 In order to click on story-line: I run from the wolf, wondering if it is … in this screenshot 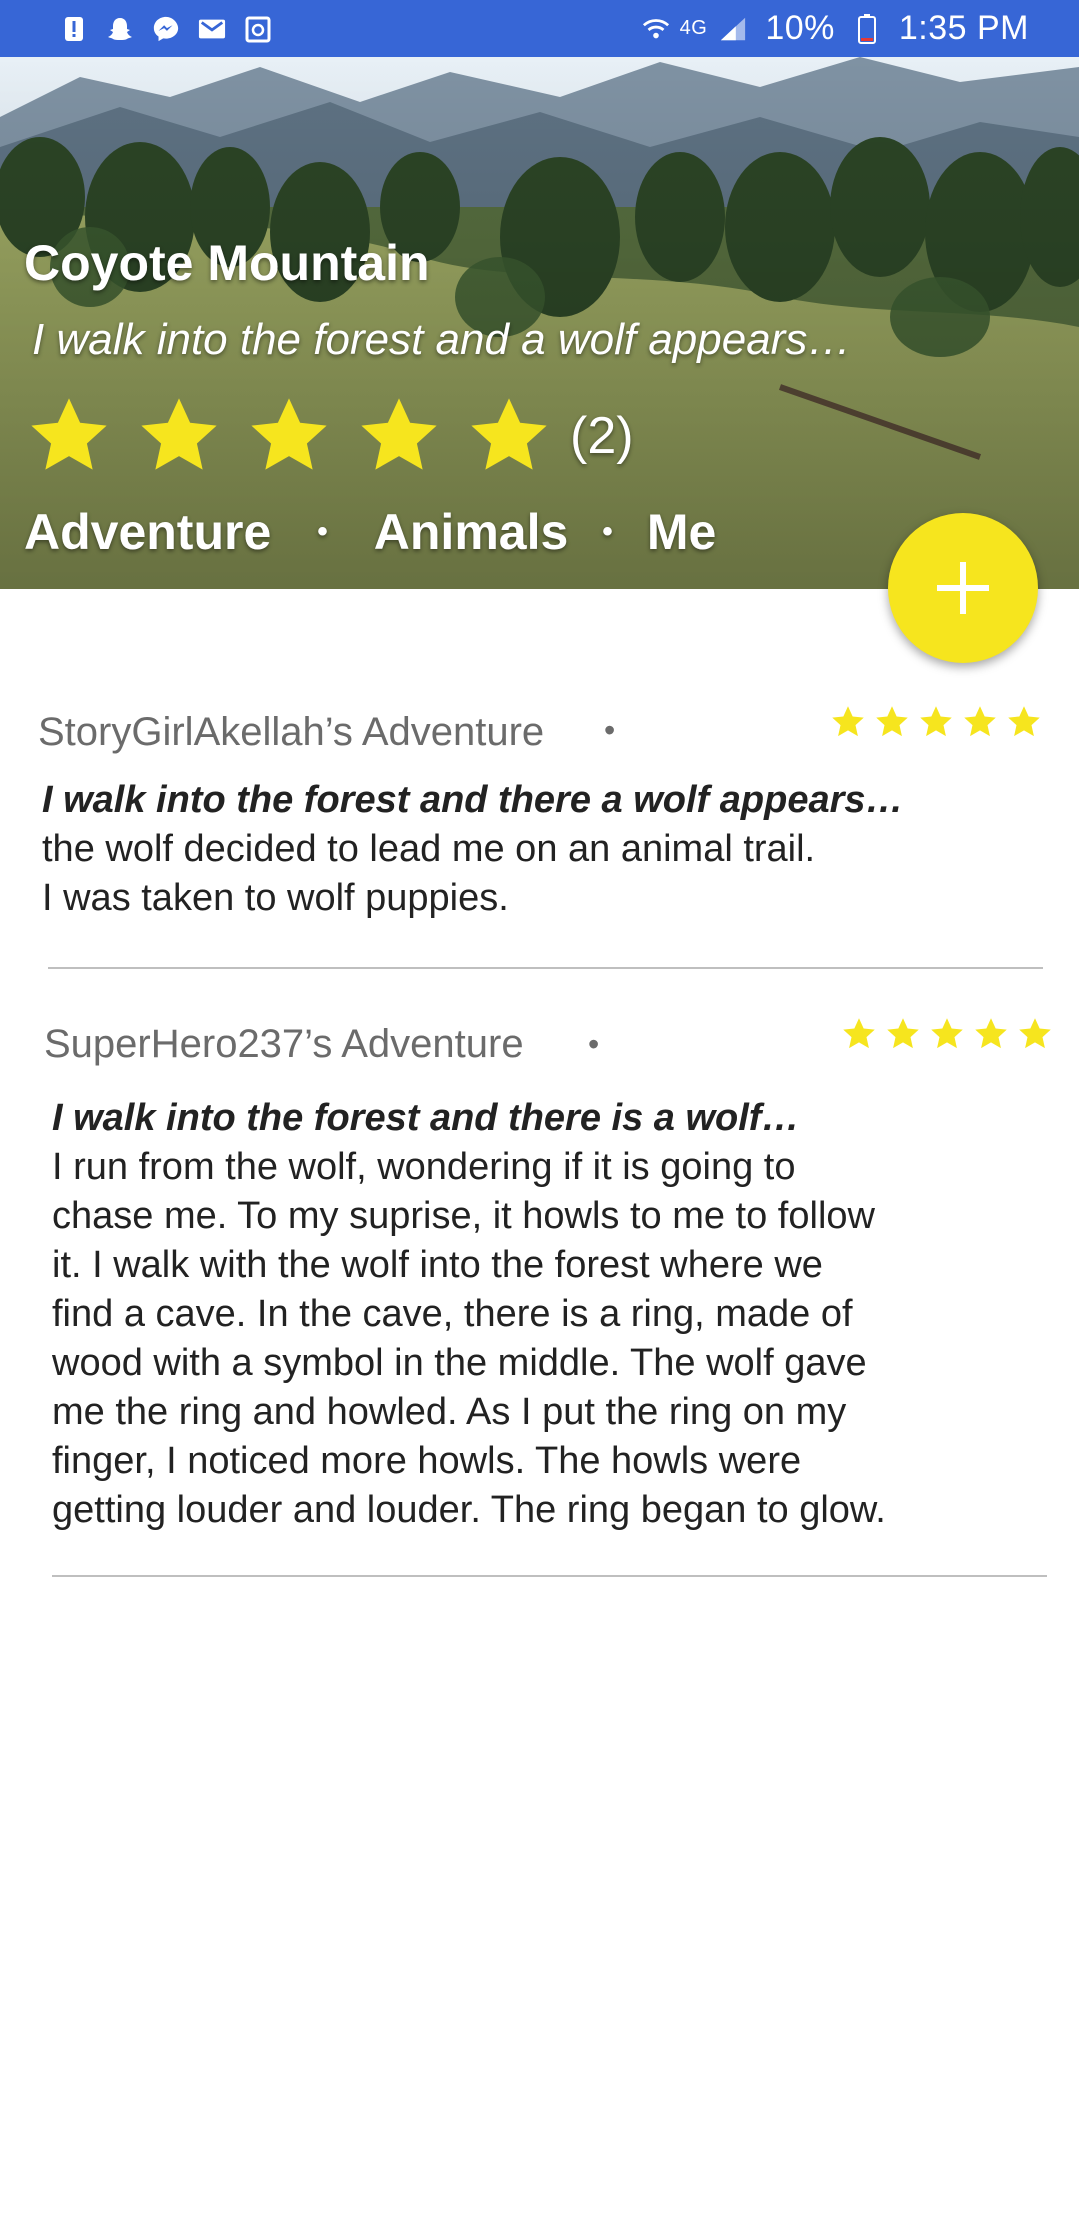, I will do `click(424, 1167)`.